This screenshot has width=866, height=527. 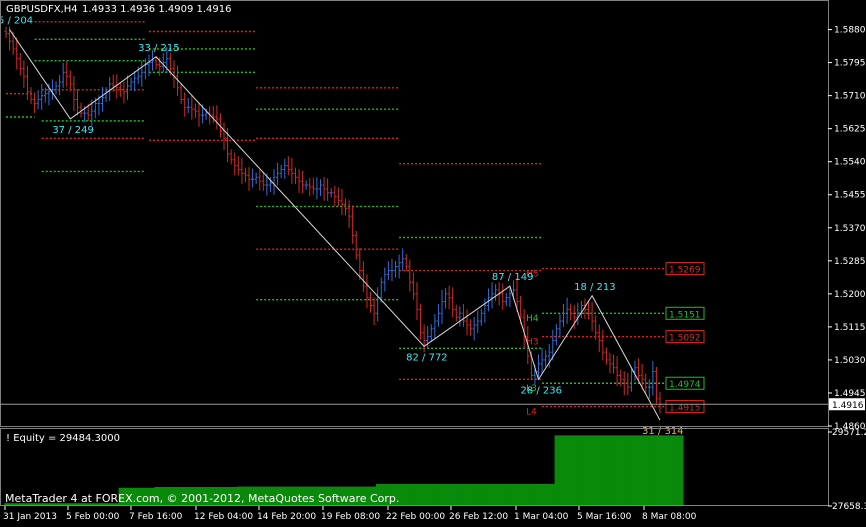 I want to click on x-tick-label: 8 Mar 08:00, so click(x=669, y=517).